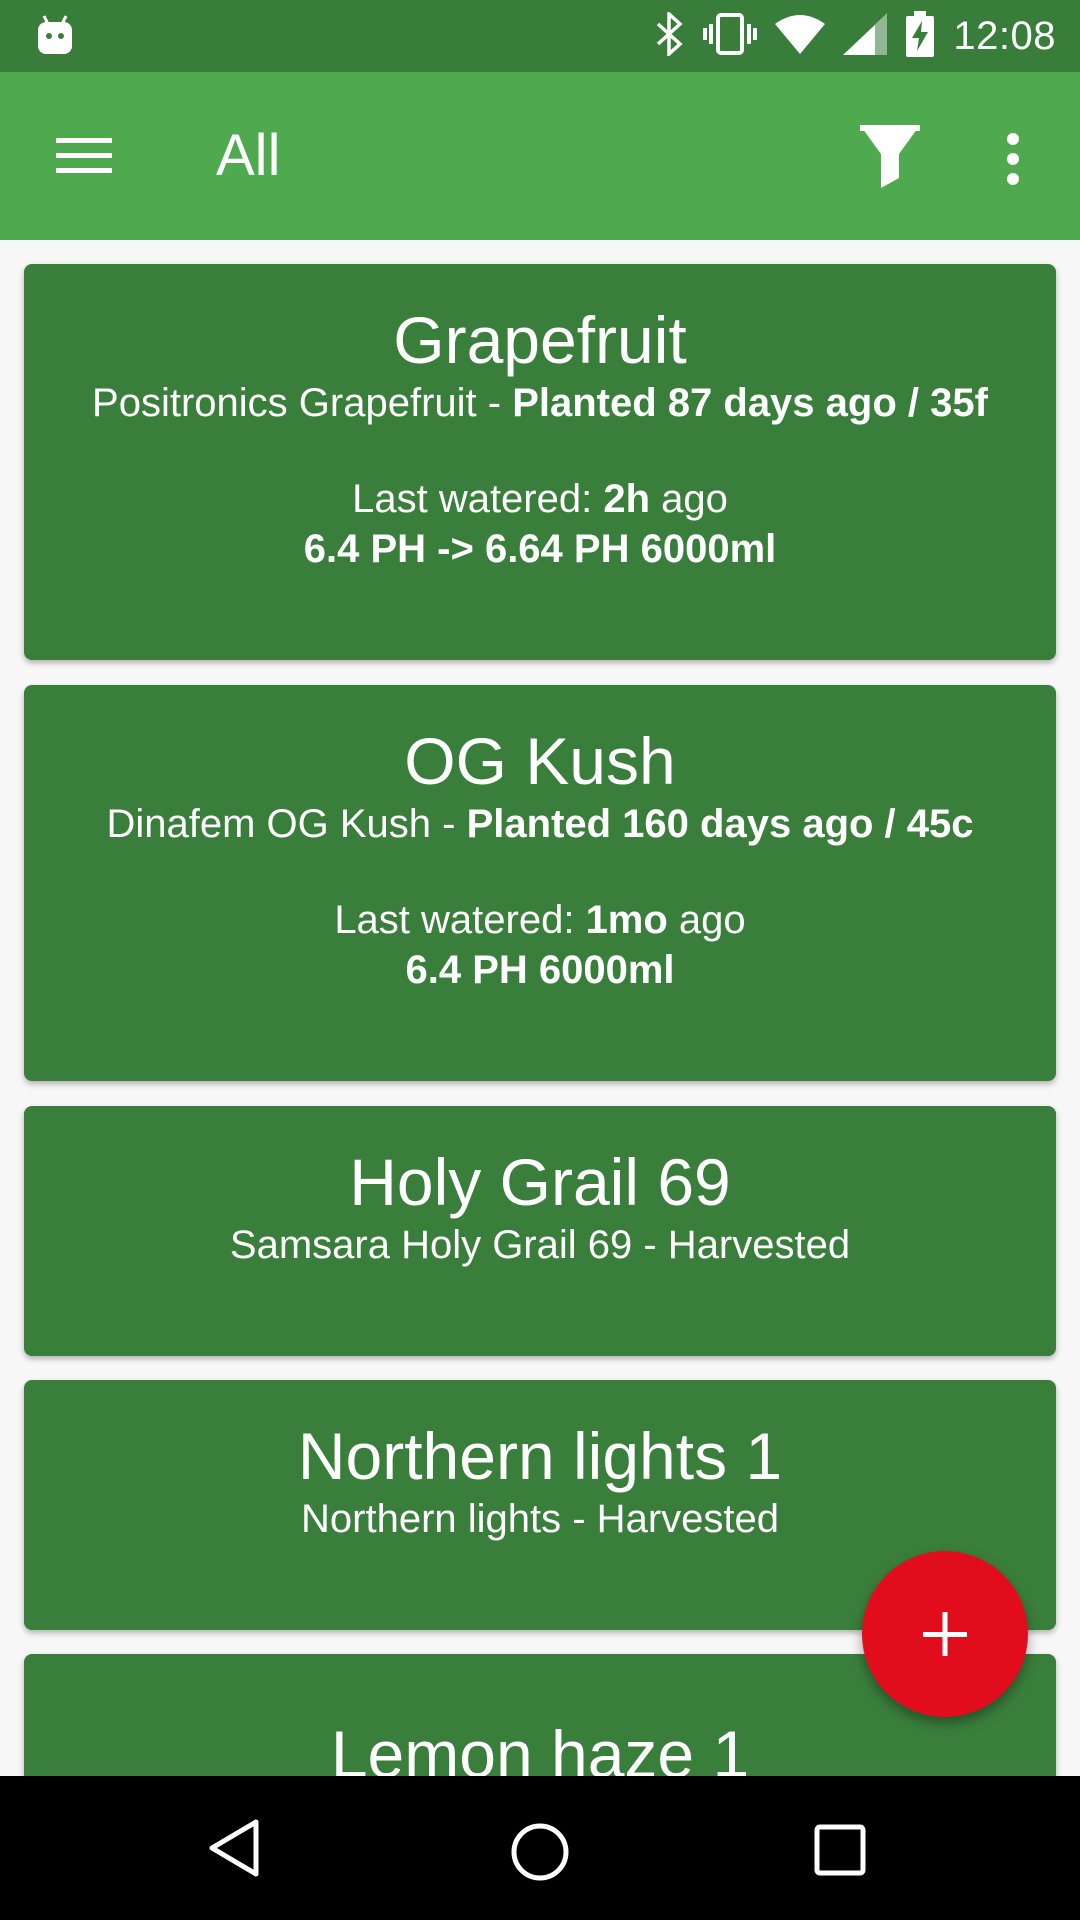 The height and width of the screenshot is (1920, 1080). Describe the element at coordinates (248, 155) in the screenshot. I see `page-title: All` at that location.